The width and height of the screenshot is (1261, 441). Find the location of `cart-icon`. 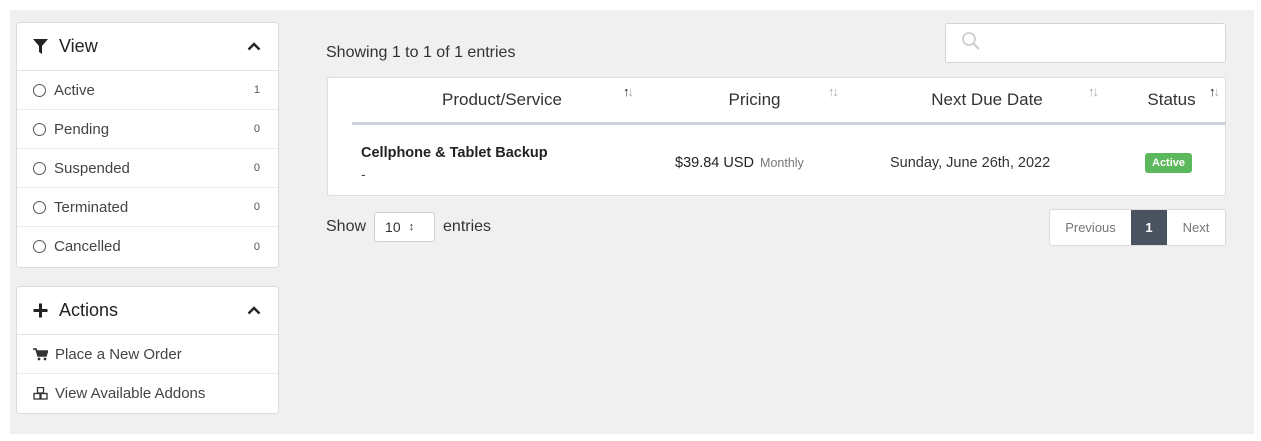

cart-icon is located at coordinates (44, 354).